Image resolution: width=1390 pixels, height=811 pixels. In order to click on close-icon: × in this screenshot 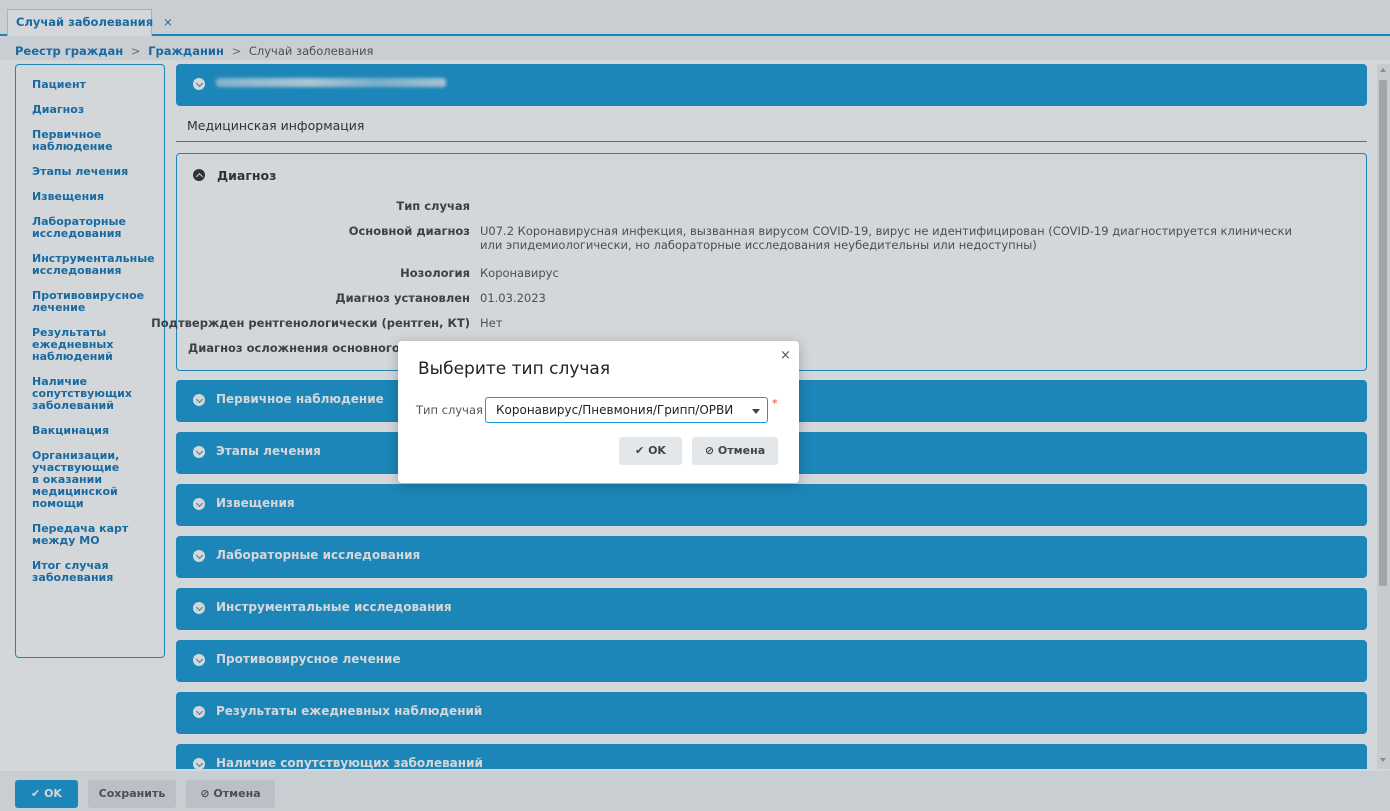, I will do `click(785, 355)`.